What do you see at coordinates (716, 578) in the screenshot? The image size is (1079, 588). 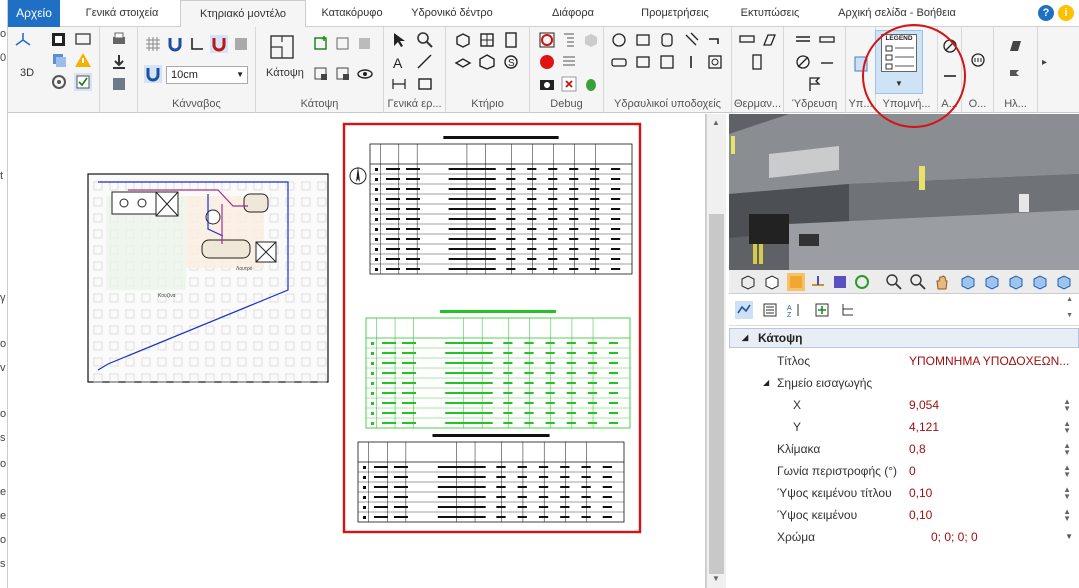 I see `scroll-down-arrow: ▼` at bounding box center [716, 578].